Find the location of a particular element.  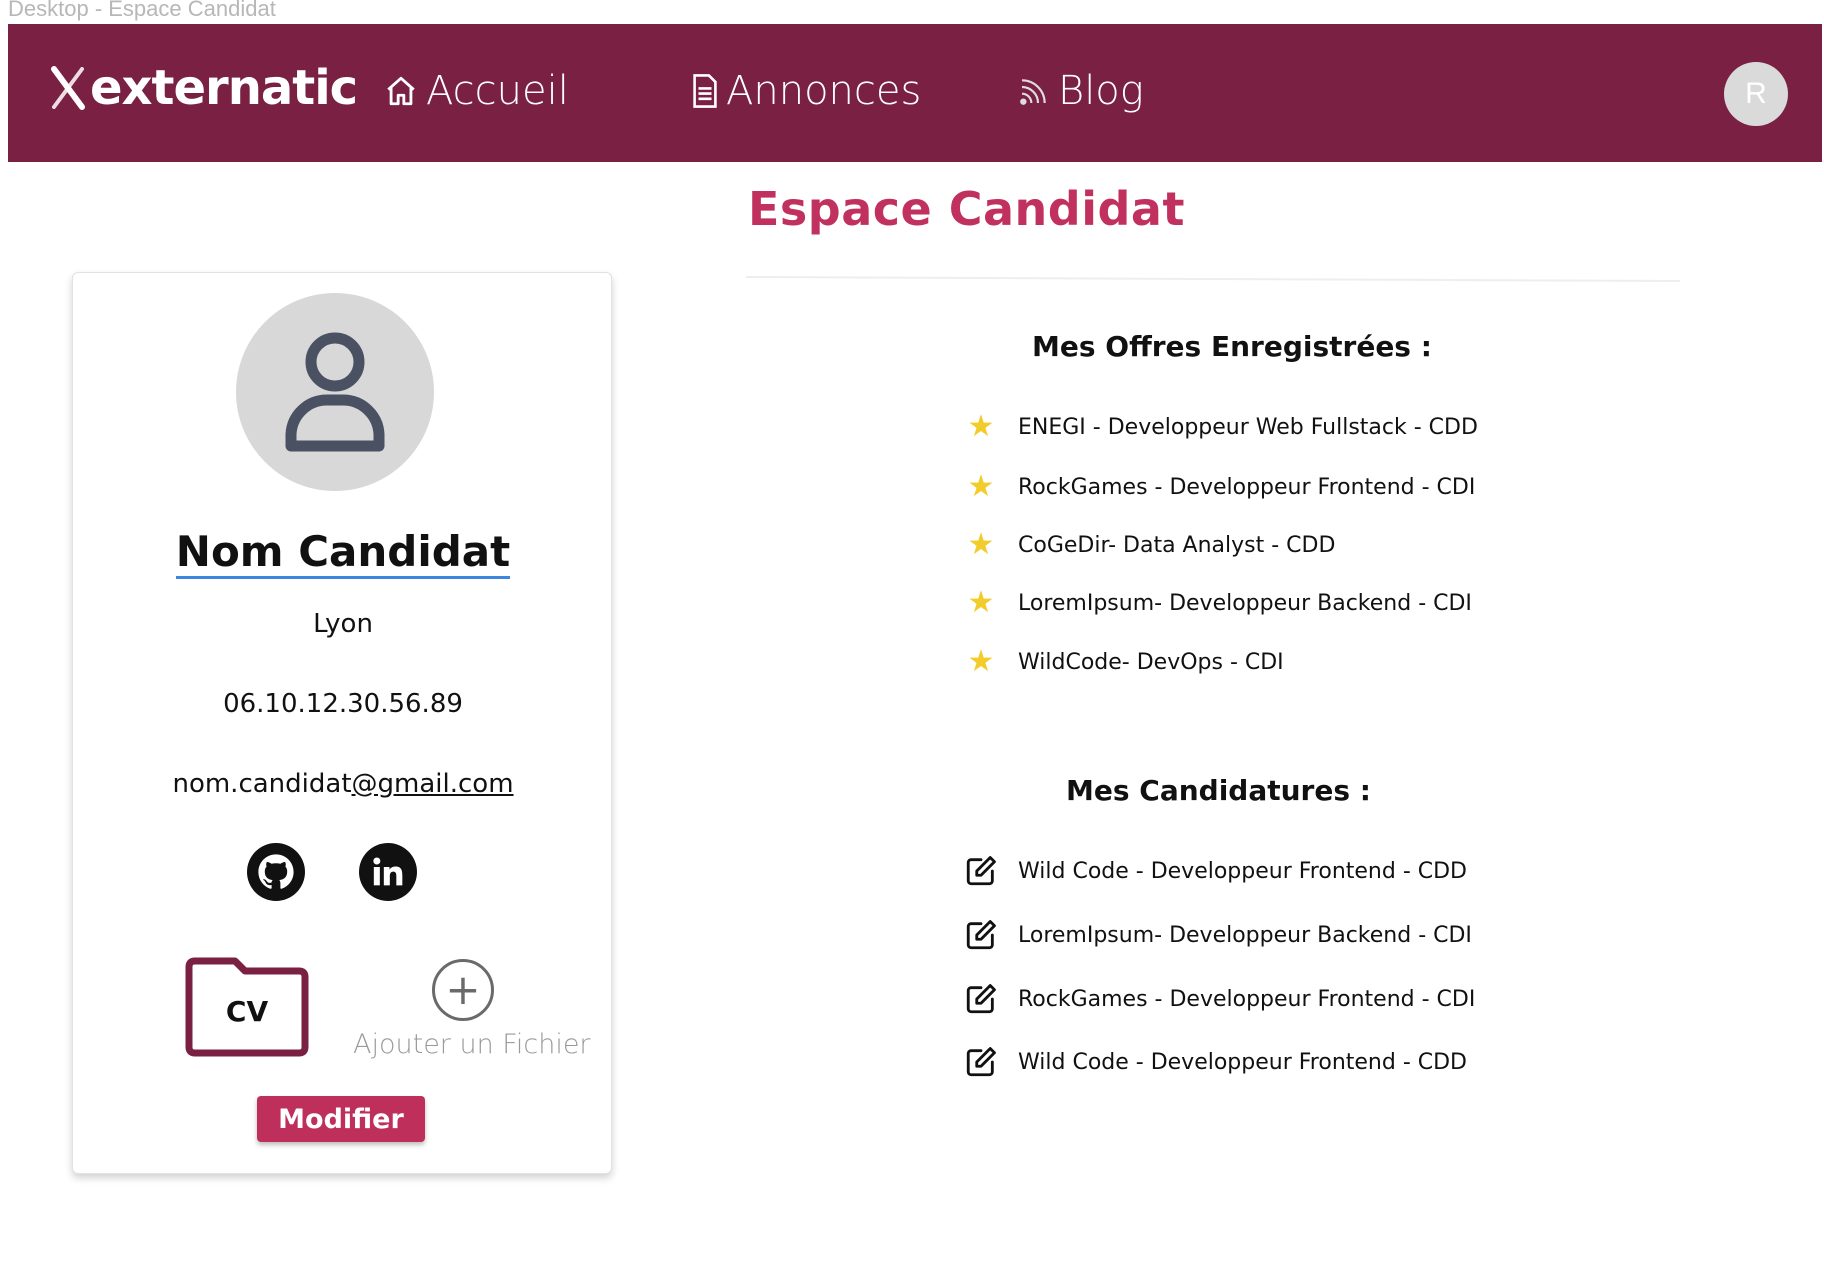

title-divider is located at coordinates (1213, 279).